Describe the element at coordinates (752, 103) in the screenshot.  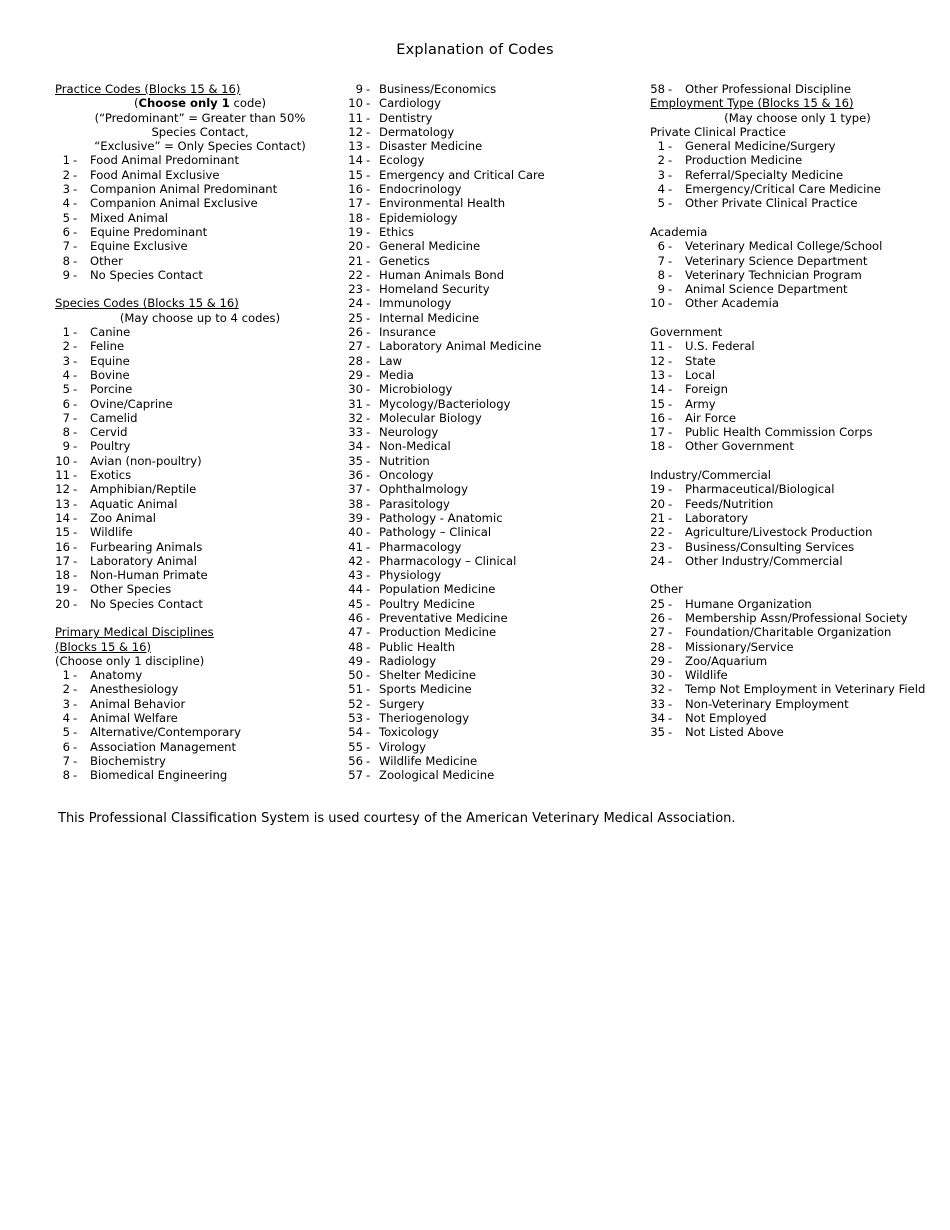
I see `employment-type-heading: Employment Type (Blocks 15 & 16)` at that location.